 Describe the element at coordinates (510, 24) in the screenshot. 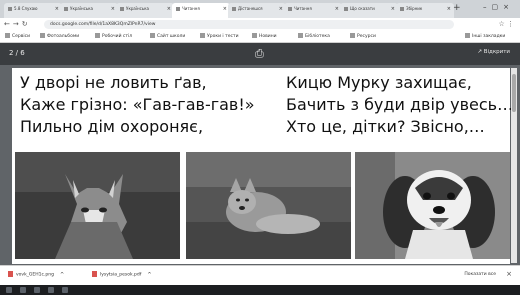

I see `menu-dots-icon: ⋮` at that location.